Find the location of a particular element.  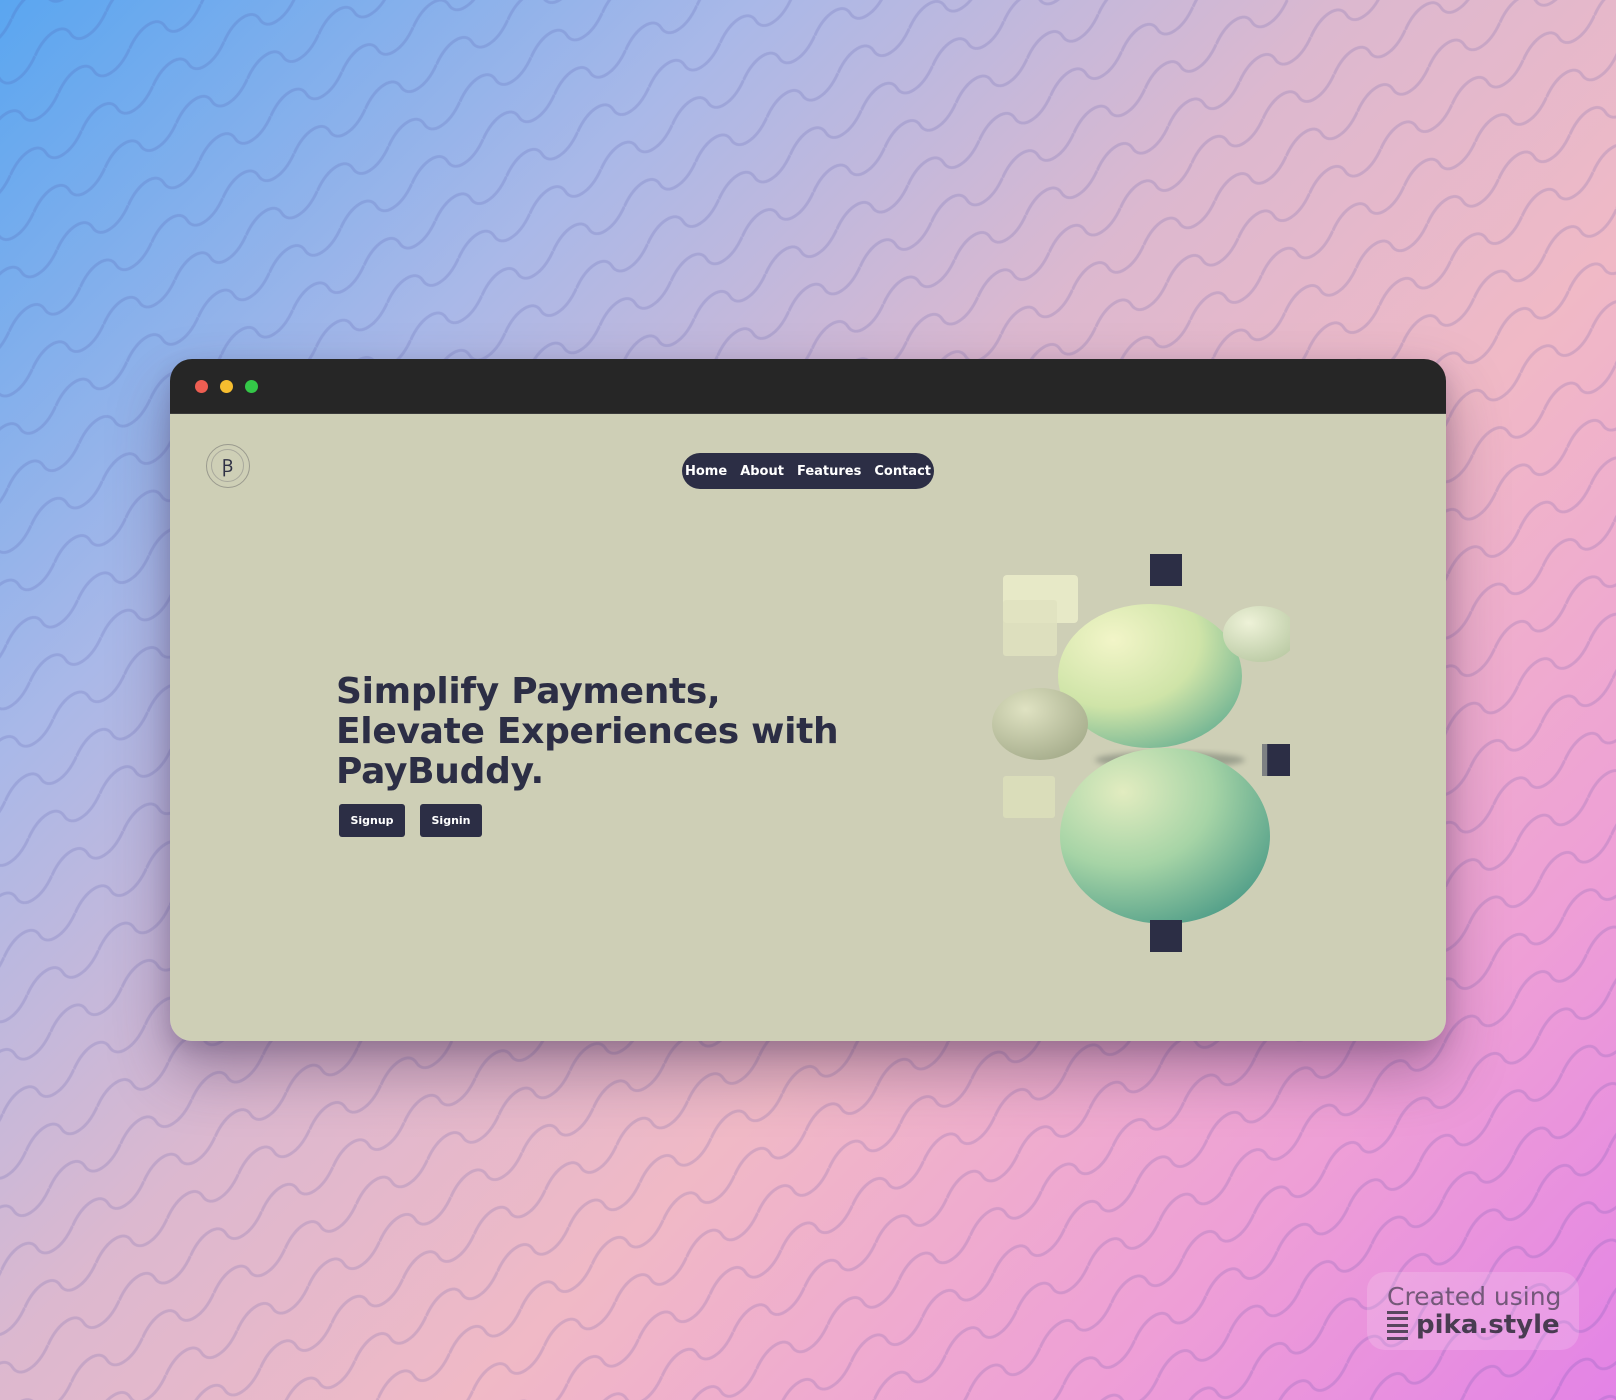

watermark-brand-name: pika.style is located at coordinates (1488, 1325).